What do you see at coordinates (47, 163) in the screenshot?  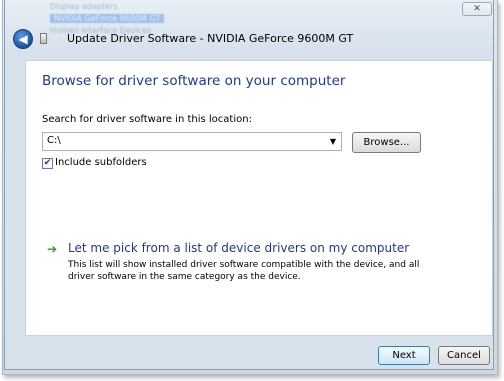 I see `include-subfolders-checkbox: ✔` at bounding box center [47, 163].